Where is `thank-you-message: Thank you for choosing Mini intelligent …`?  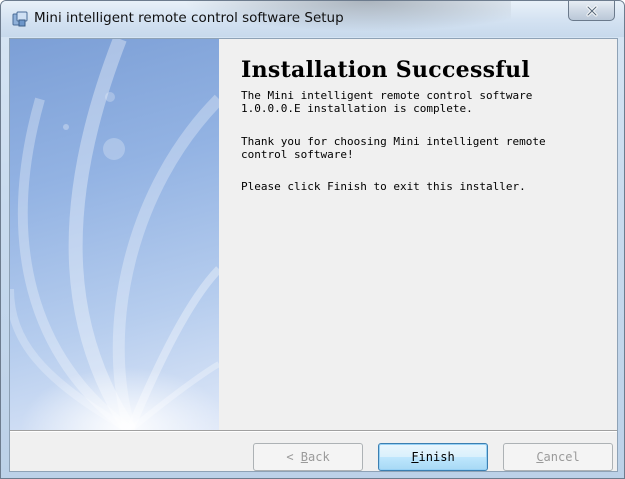 thank-you-message: Thank you for choosing Mini intelligent … is located at coordinates (393, 148).